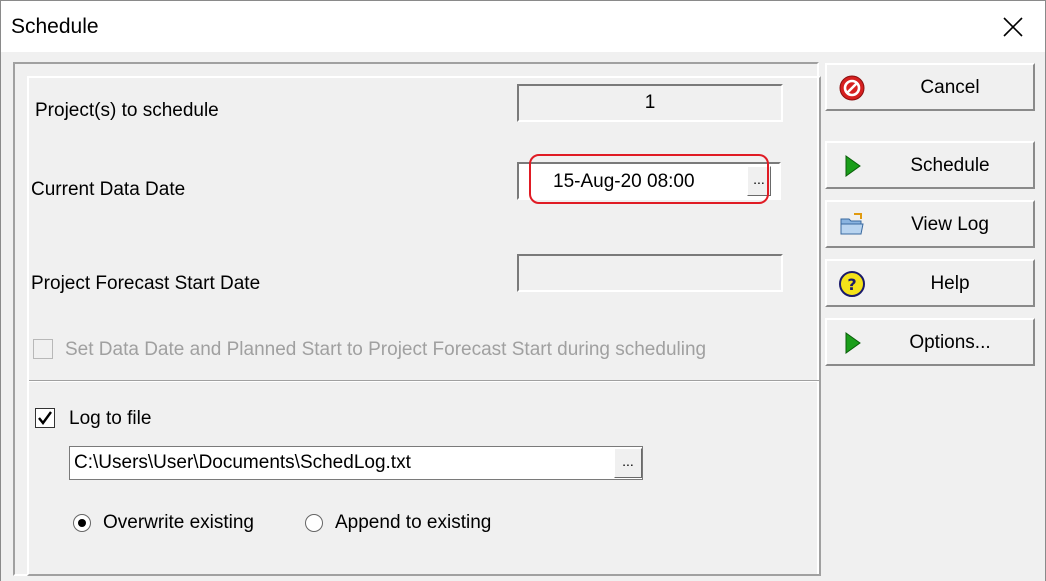 This screenshot has height=581, width=1046. I want to click on cancel-button: Cancel, so click(930, 87).